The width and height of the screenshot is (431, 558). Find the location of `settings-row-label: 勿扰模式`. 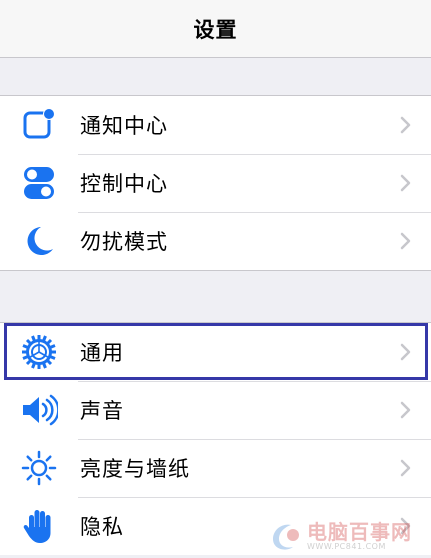

settings-row-label: 勿扰模式 is located at coordinates (124, 242).